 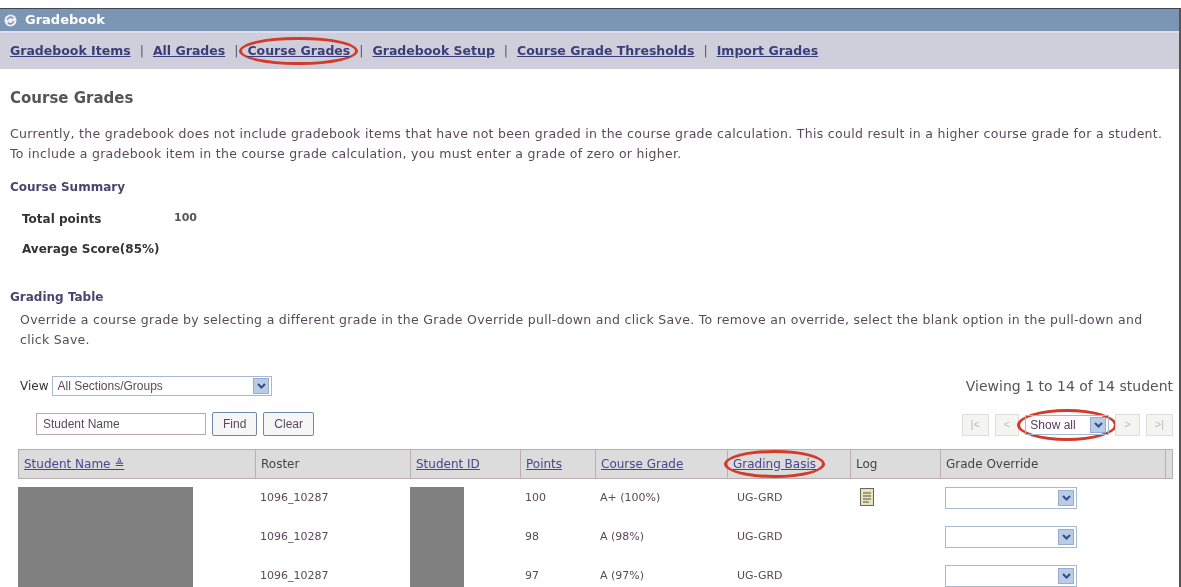 I want to click on nav-link: Gradebook Setup, so click(x=433, y=51).